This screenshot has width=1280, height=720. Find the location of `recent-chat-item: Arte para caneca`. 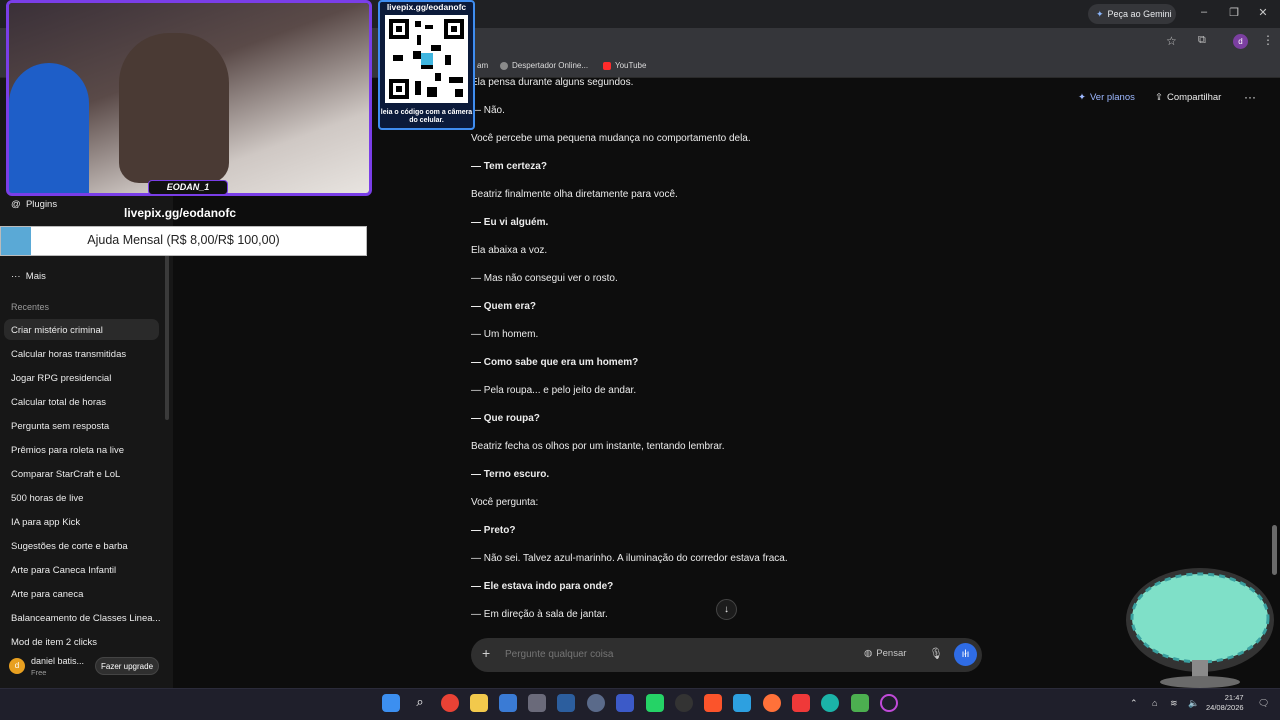

recent-chat-item: Arte para caneca is located at coordinates (47, 594).